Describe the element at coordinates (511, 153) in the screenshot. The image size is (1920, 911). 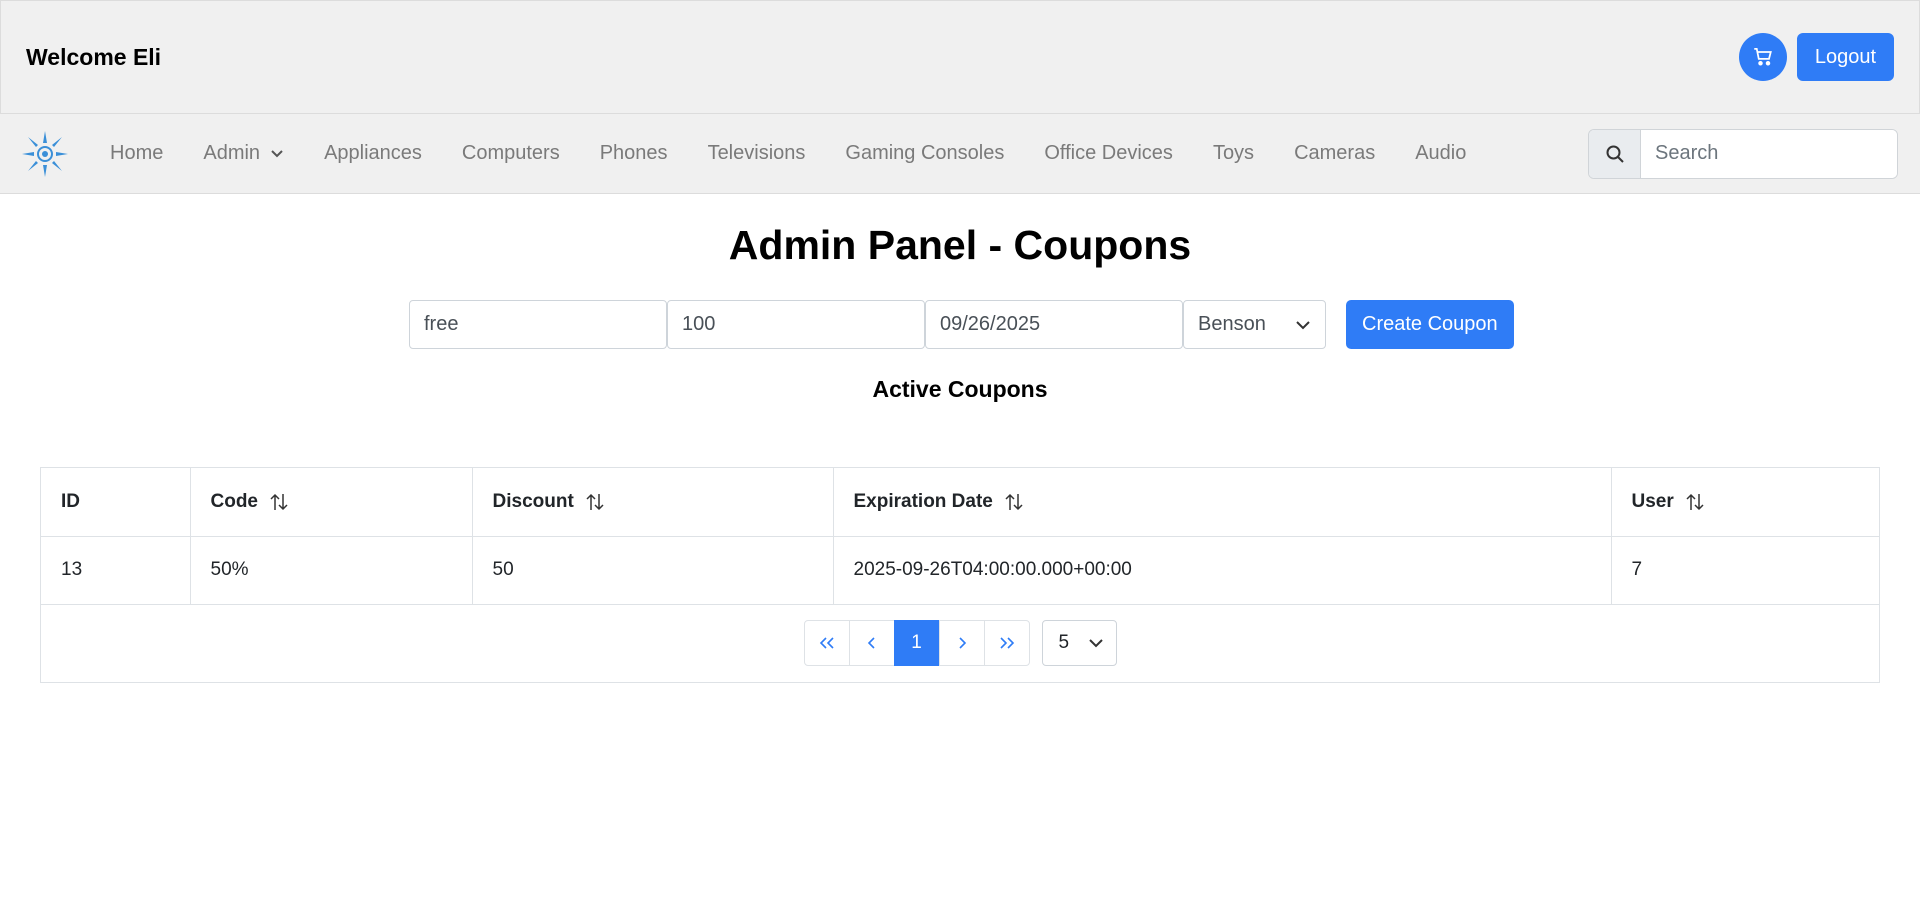
I see `nav-item-computers: Computers` at that location.